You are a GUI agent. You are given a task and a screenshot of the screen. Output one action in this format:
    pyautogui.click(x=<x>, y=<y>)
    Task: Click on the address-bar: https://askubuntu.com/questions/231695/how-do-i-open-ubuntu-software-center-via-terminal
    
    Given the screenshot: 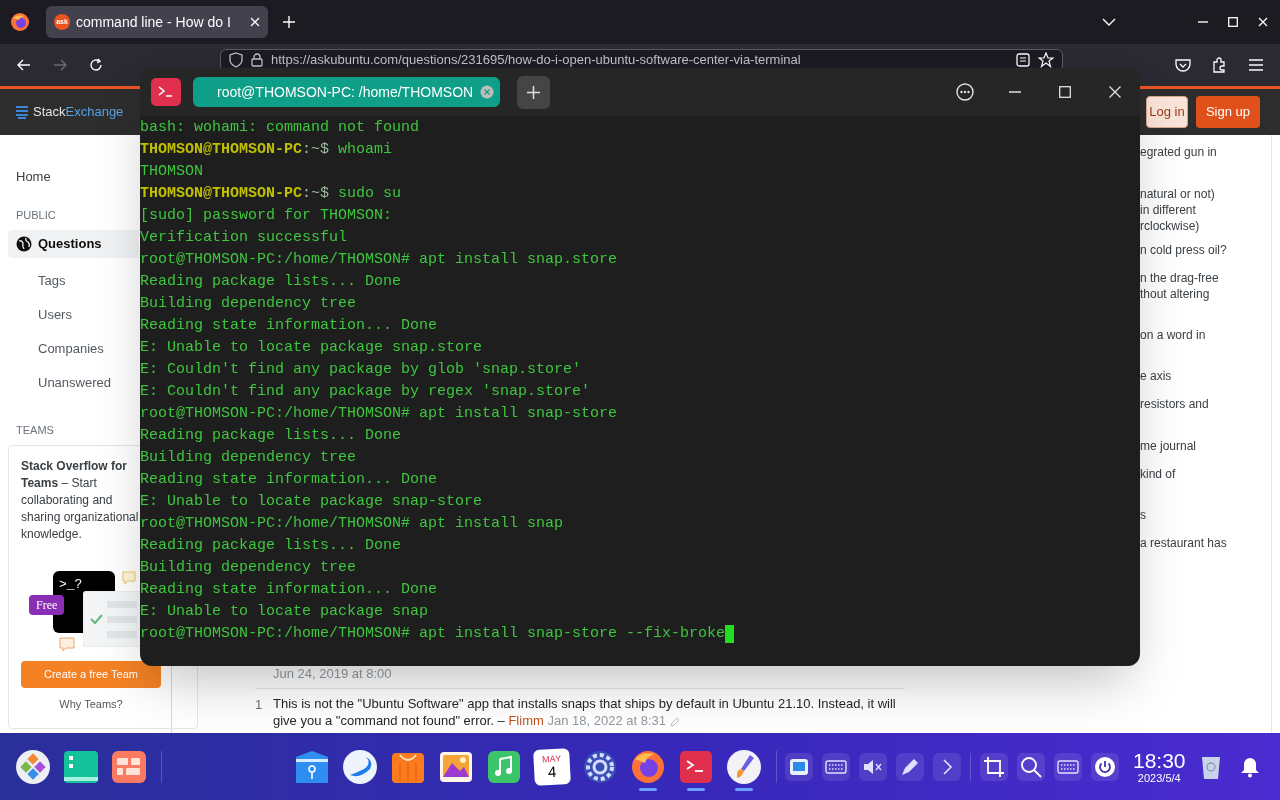 What is the action you would take?
    pyautogui.click(x=641, y=60)
    